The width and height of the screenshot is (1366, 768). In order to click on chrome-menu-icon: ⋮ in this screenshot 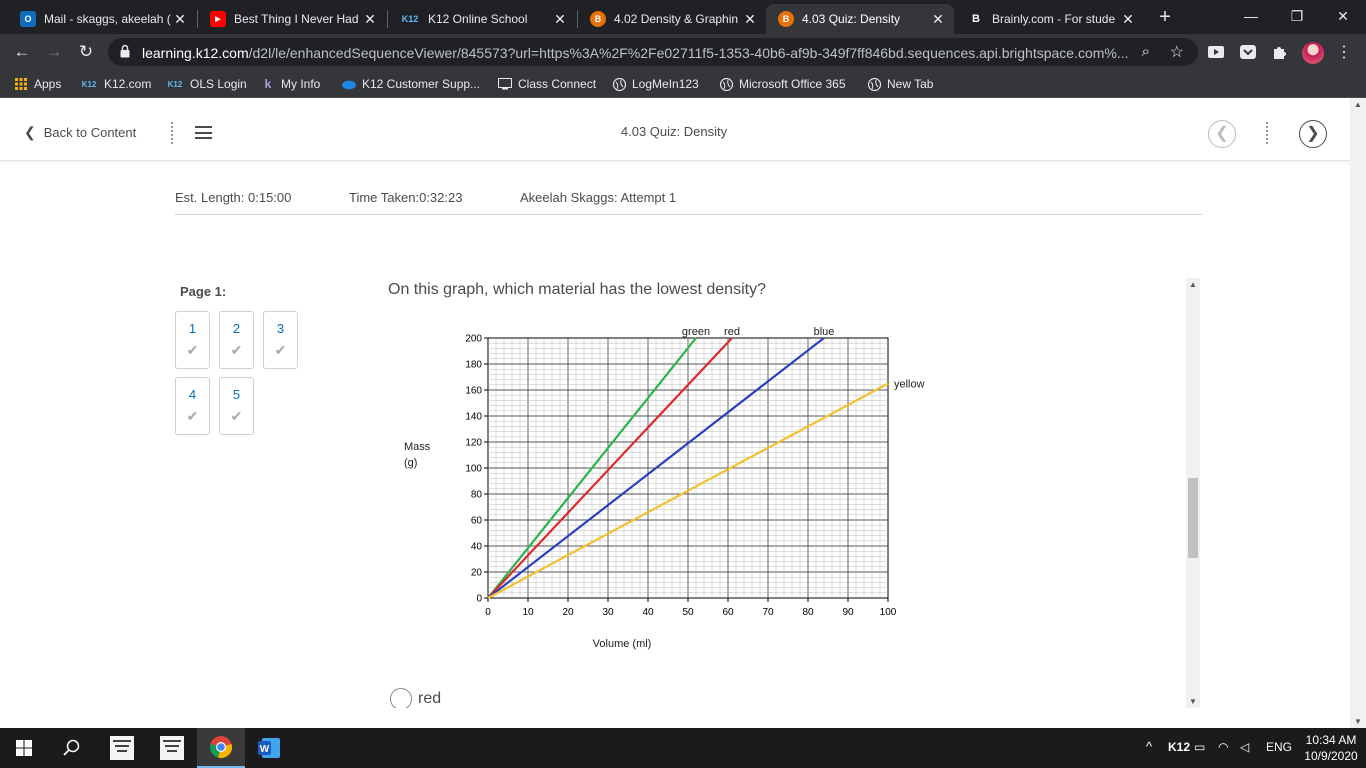, I will do `click(1344, 52)`.